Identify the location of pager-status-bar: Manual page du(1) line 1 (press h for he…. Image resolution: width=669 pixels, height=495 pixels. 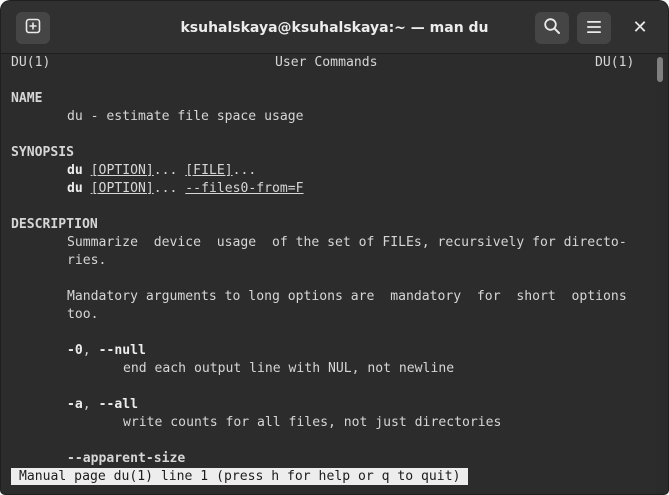
(240, 476).